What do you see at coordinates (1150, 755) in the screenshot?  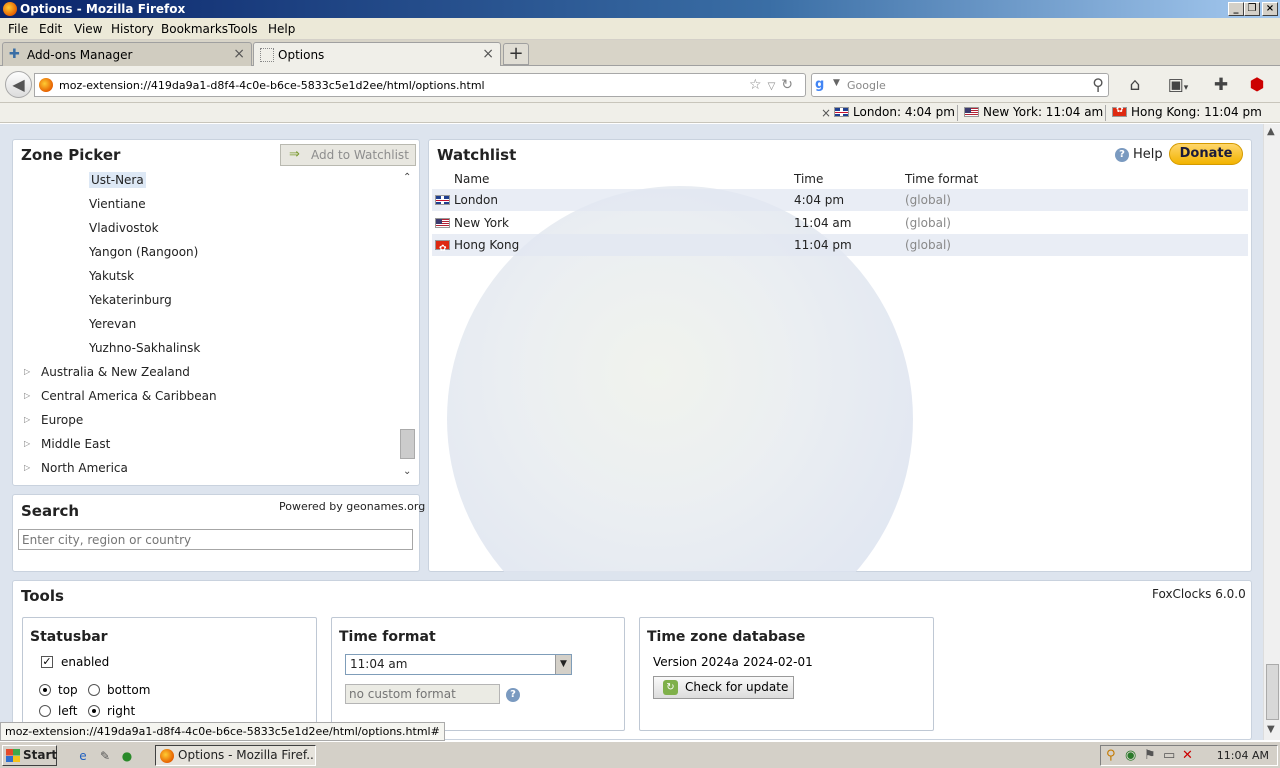 I see `flag-icon: ⚑` at bounding box center [1150, 755].